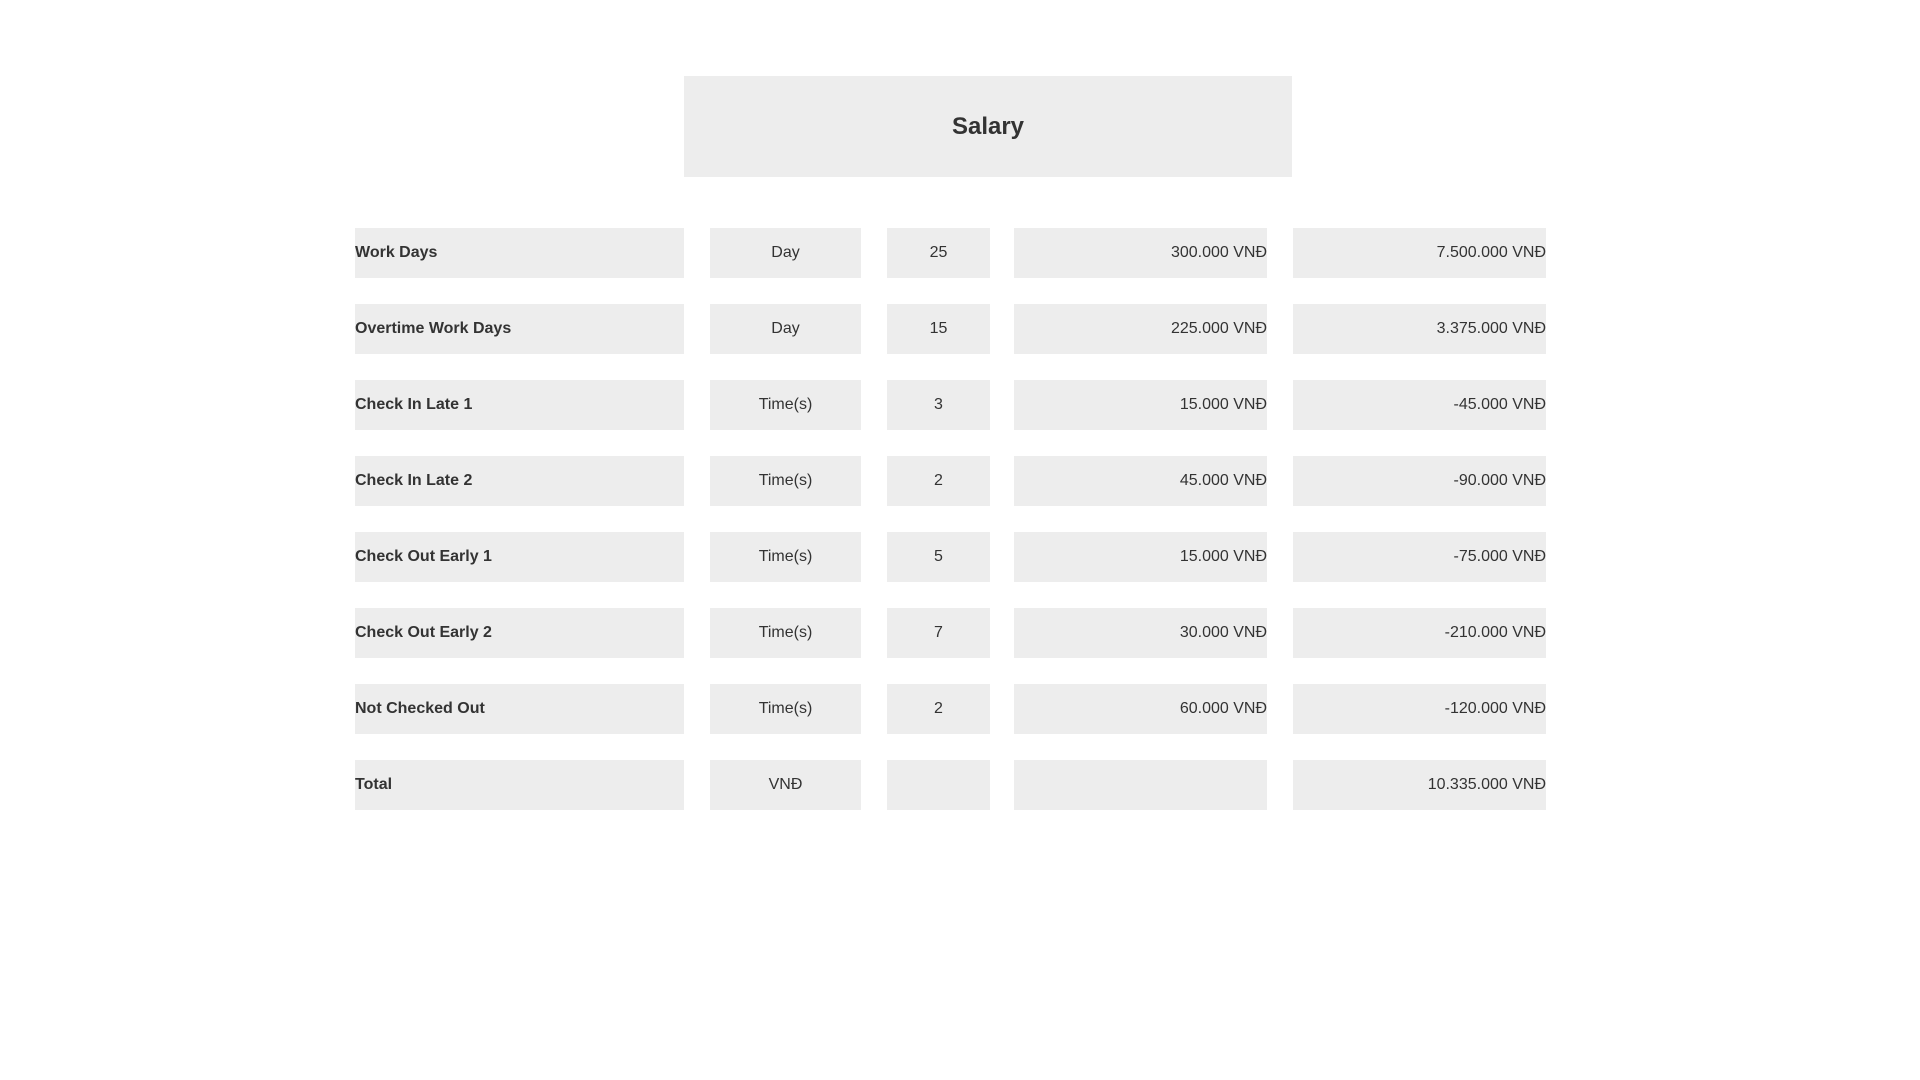  What do you see at coordinates (1419, 253) in the screenshot?
I see `row-amount: 7.500.000 VNĐ` at bounding box center [1419, 253].